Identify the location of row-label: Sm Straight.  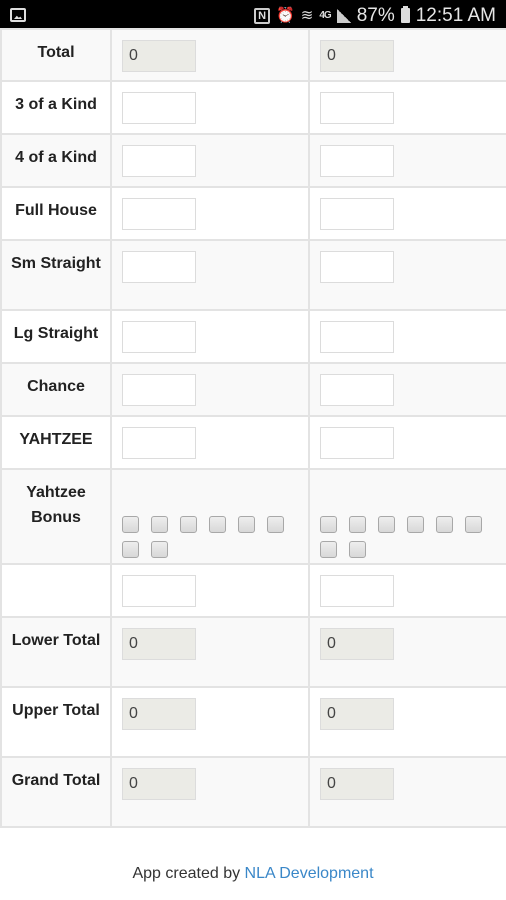
(56, 275).